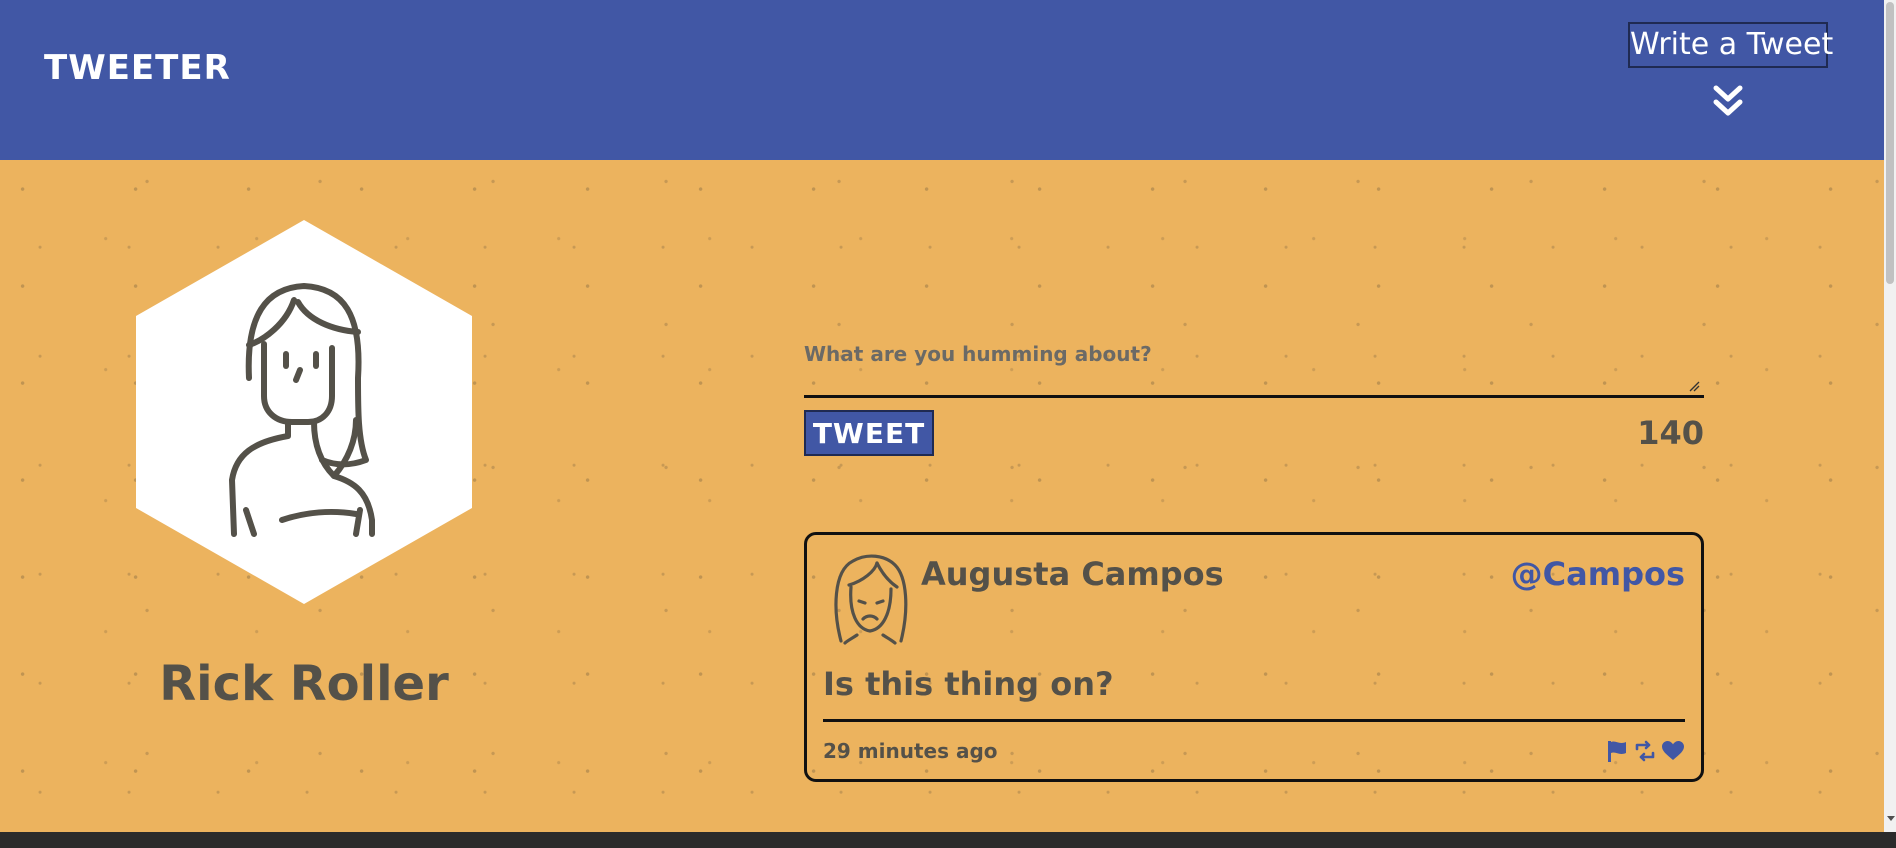  What do you see at coordinates (871, 599) in the screenshot?
I see `sad-woman-avatar-icon` at bounding box center [871, 599].